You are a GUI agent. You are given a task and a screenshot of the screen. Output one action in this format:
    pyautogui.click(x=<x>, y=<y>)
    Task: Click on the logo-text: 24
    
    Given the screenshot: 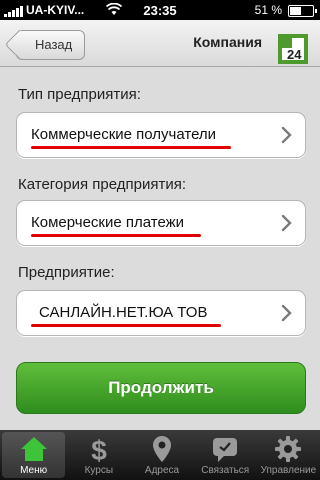 What is the action you would take?
    pyautogui.click(x=294, y=54)
    